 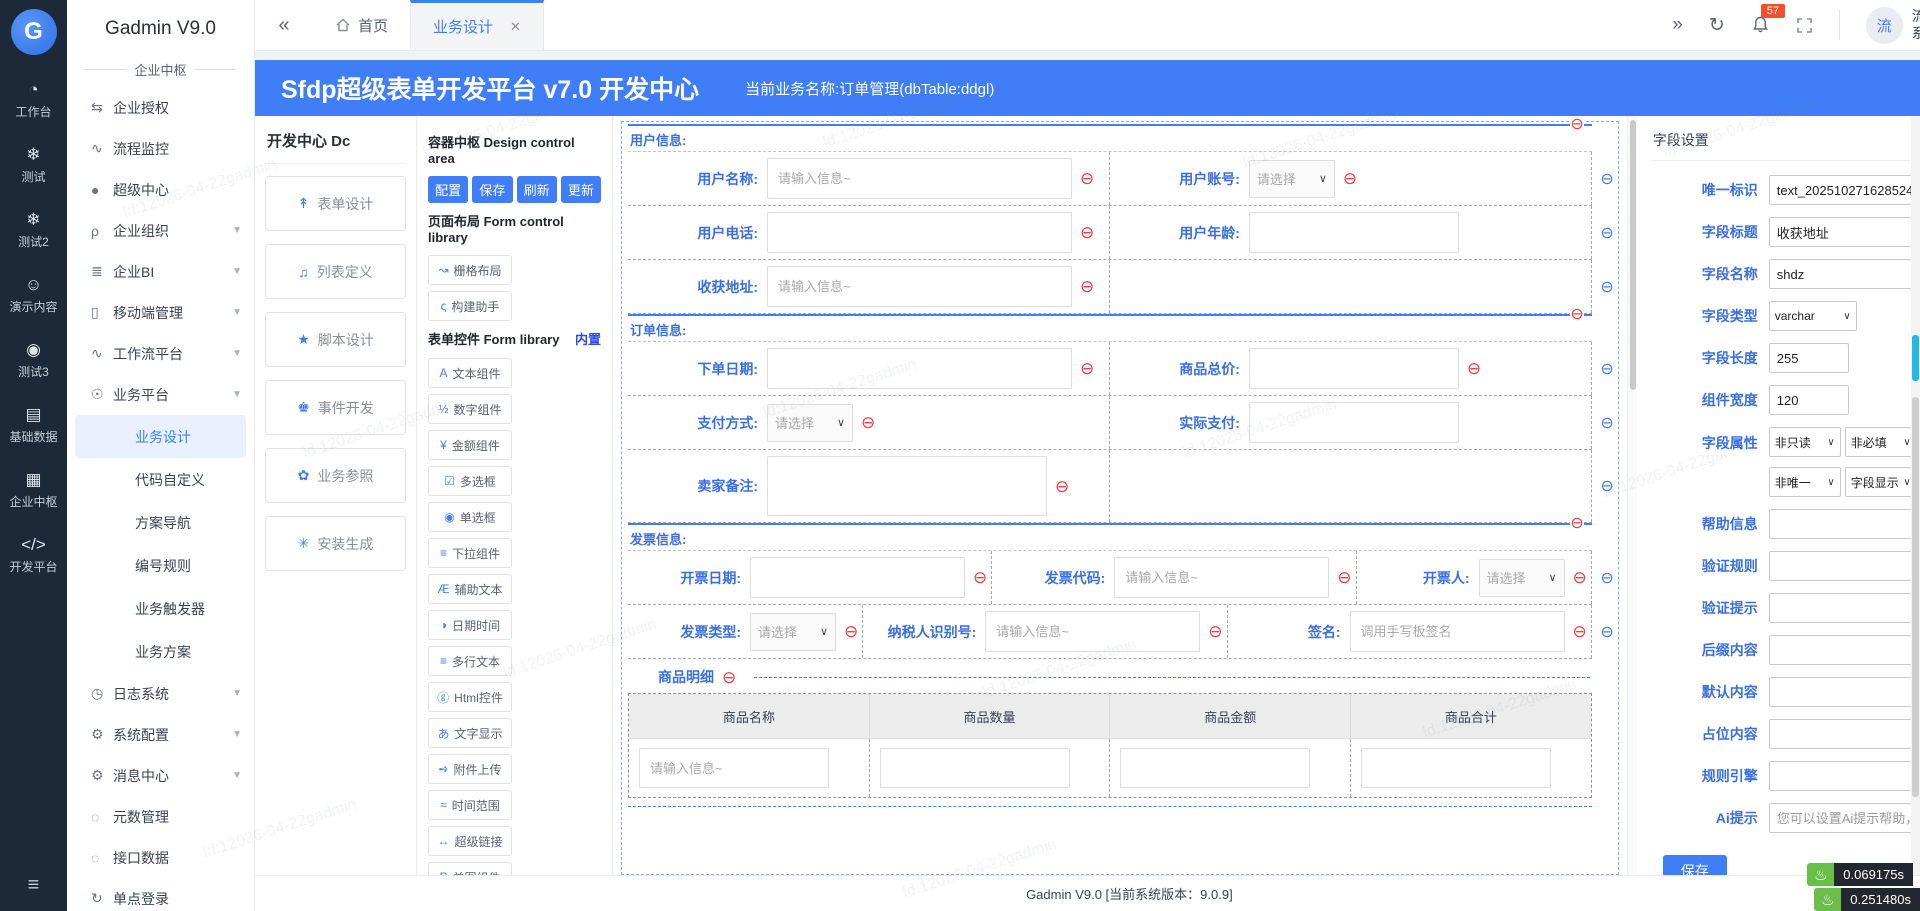 I want to click on user-menu: 流 流之云 系统管理员, so click(x=1892, y=25).